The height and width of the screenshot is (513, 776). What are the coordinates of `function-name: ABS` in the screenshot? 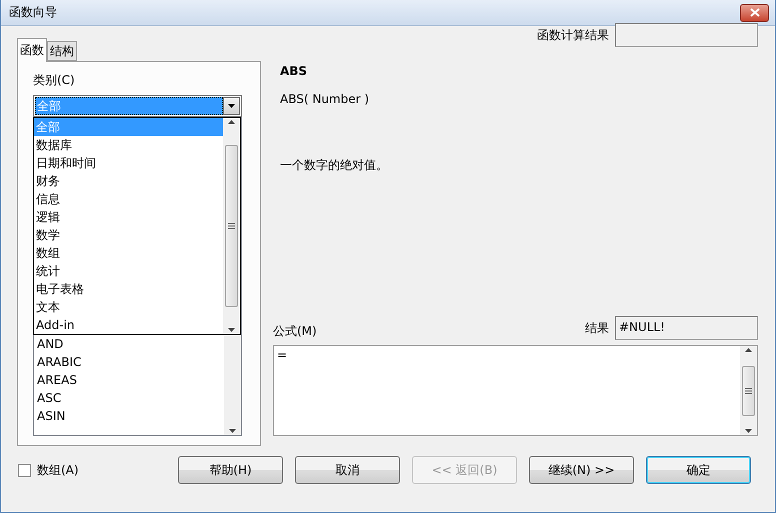 It's located at (294, 71).